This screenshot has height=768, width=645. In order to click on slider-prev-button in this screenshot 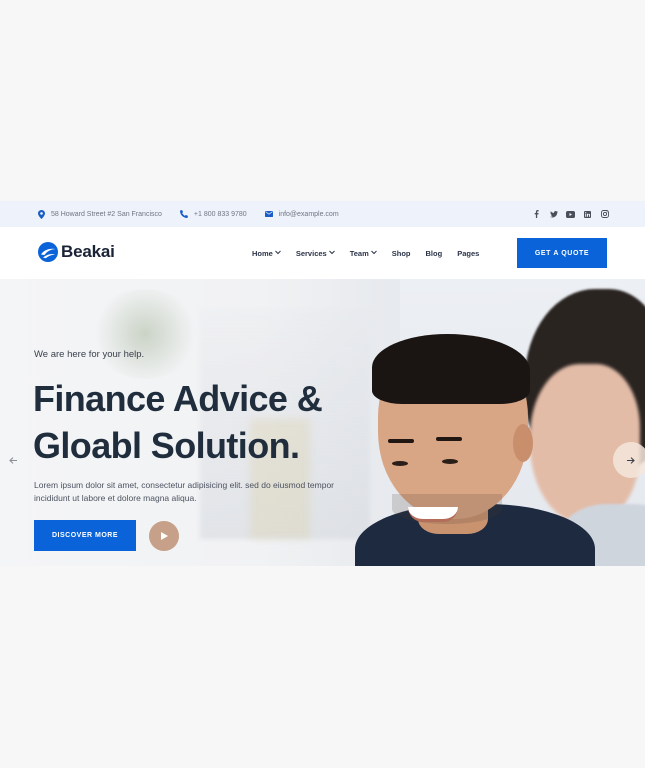, I will do `click(13, 460)`.